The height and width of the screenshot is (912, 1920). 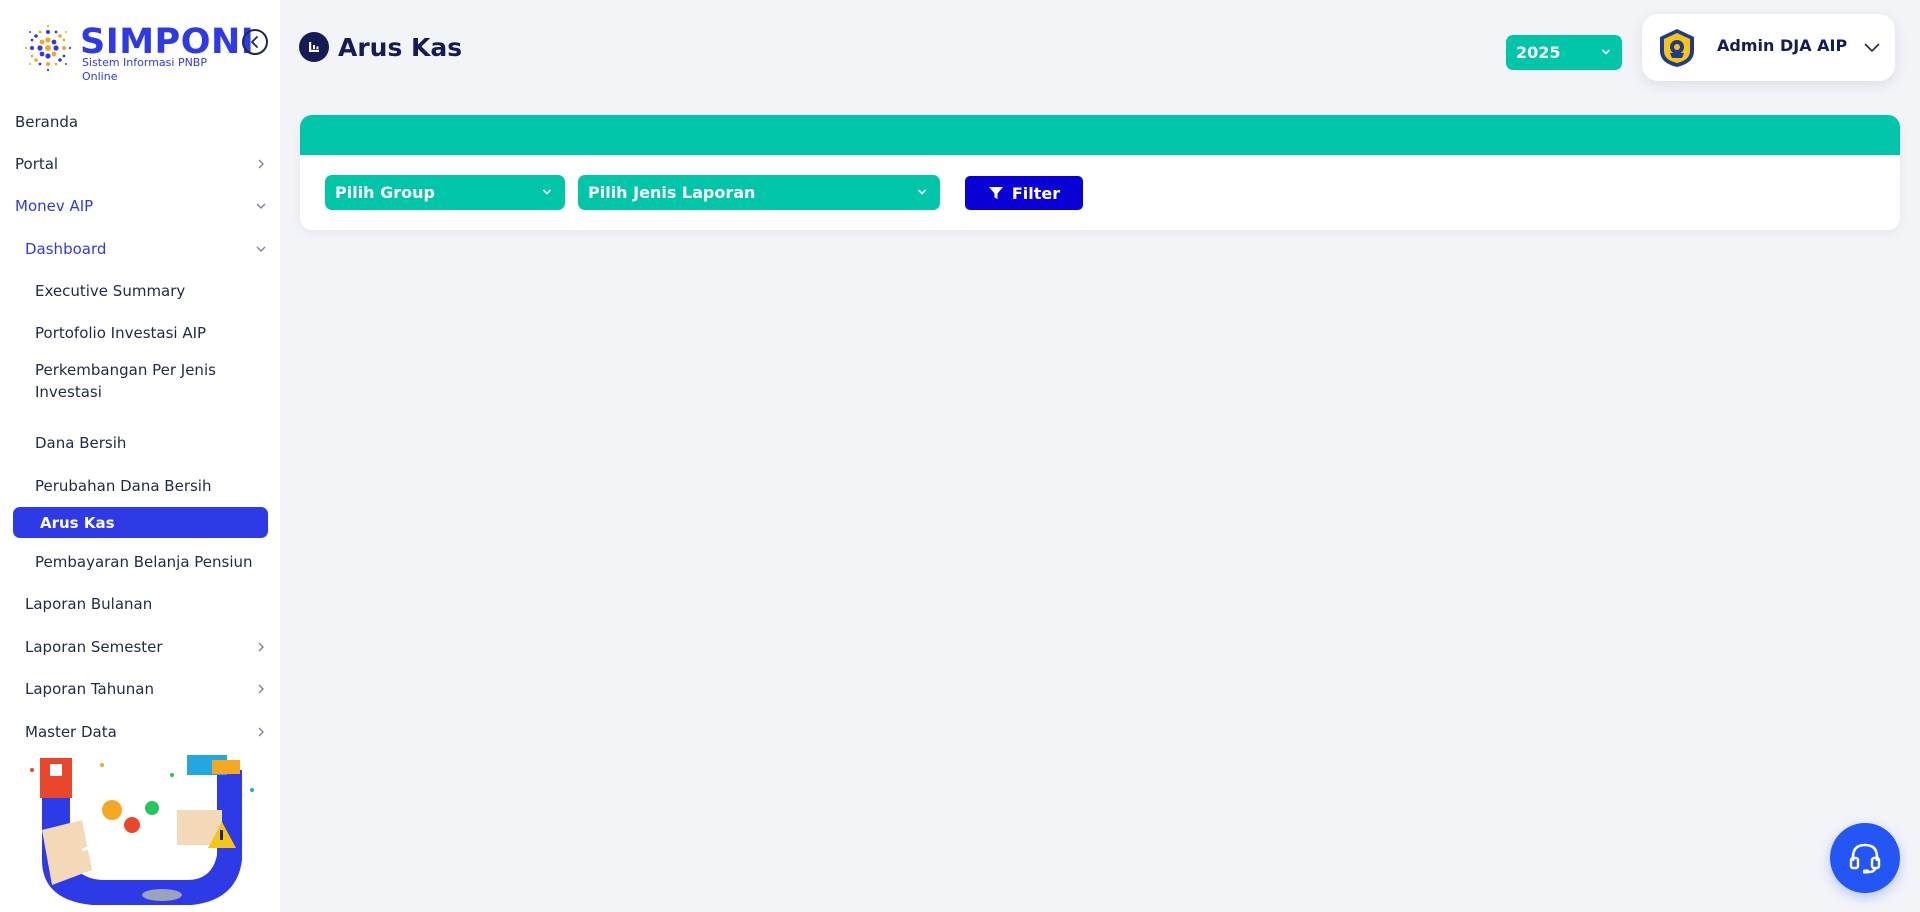 What do you see at coordinates (1782, 45) in the screenshot?
I see `user-name: Admin DJA AIP` at bounding box center [1782, 45].